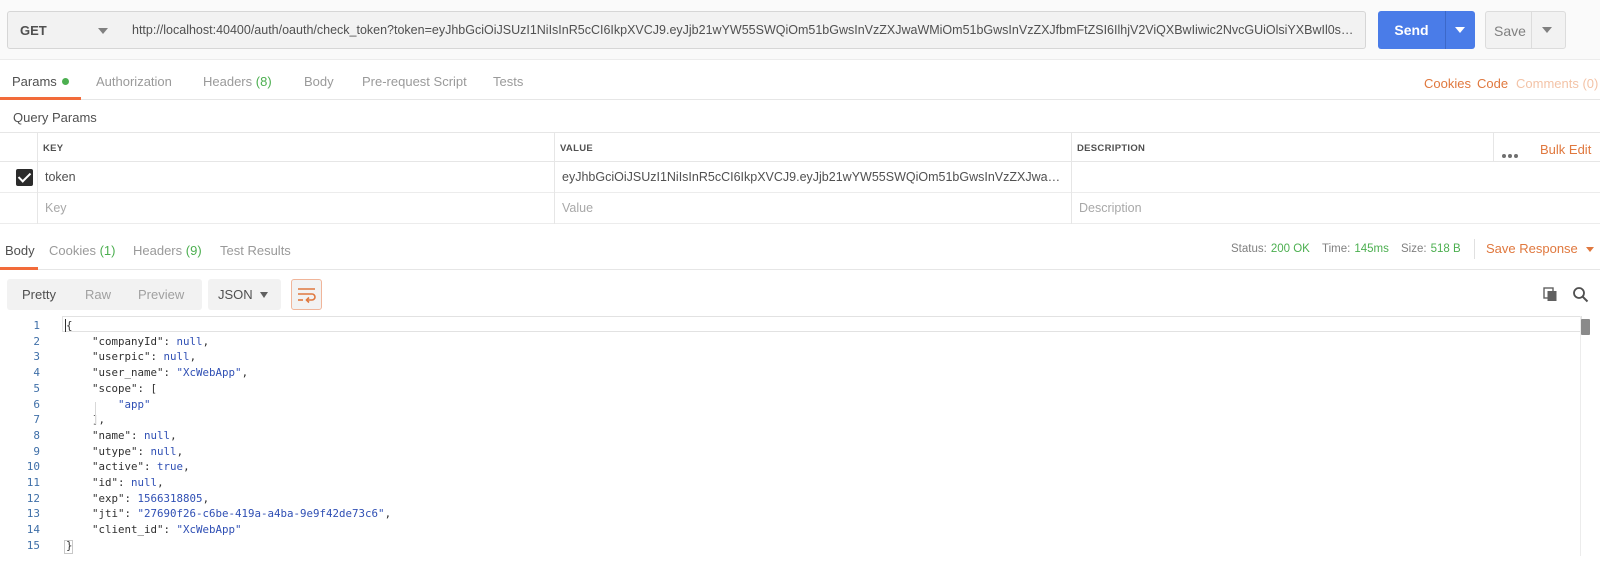 This screenshot has height=564, width=1600. I want to click on comments-link: Comments (0), so click(1557, 83).